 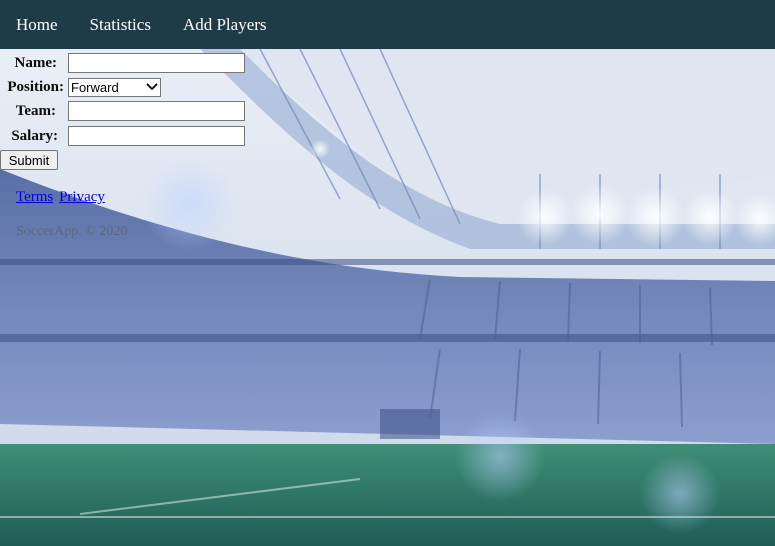 What do you see at coordinates (35, 86) in the screenshot?
I see `position-label: Position:` at bounding box center [35, 86].